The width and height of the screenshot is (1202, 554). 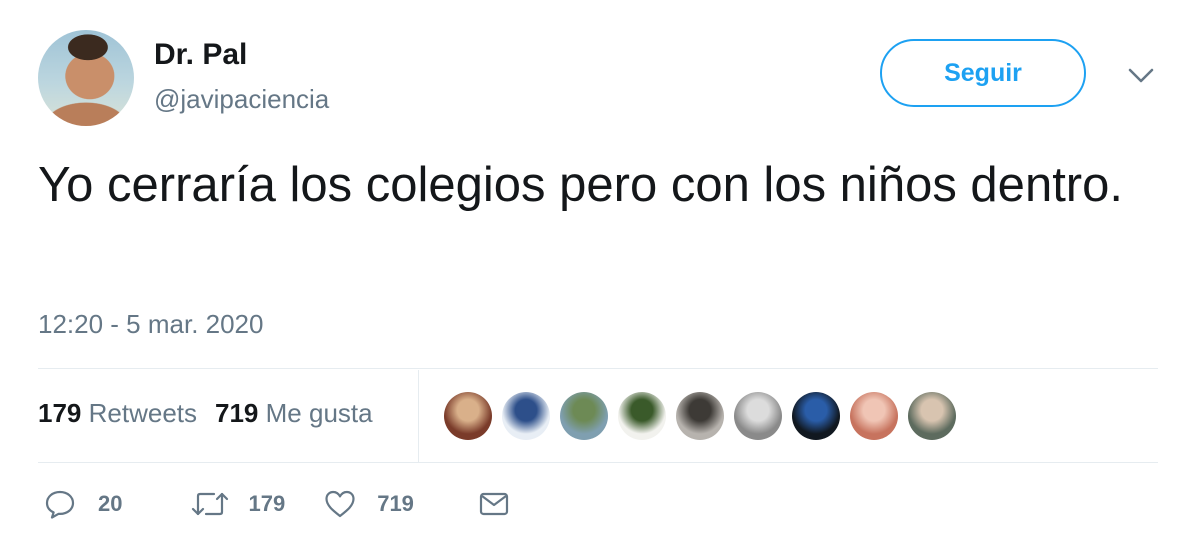 What do you see at coordinates (150, 324) in the screenshot?
I see `tweet-timestamp: 12:20 - 5 mar. 2020` at bounding box center [150, 324].